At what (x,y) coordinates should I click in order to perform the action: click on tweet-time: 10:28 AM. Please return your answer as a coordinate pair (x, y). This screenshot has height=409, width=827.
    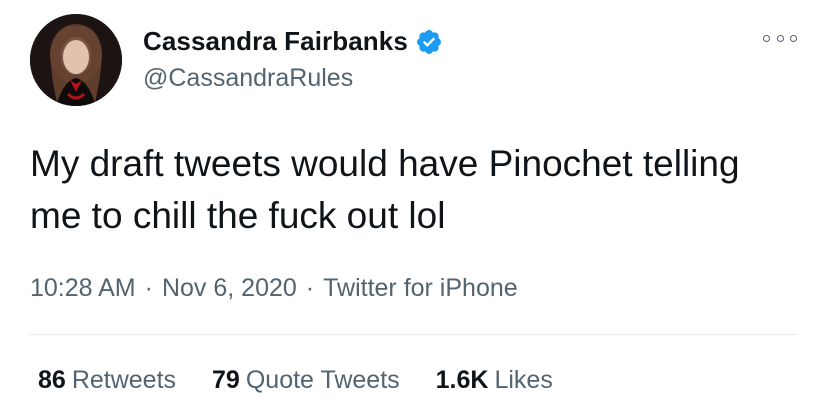
    Looking at the image, I should click on (83, 288).